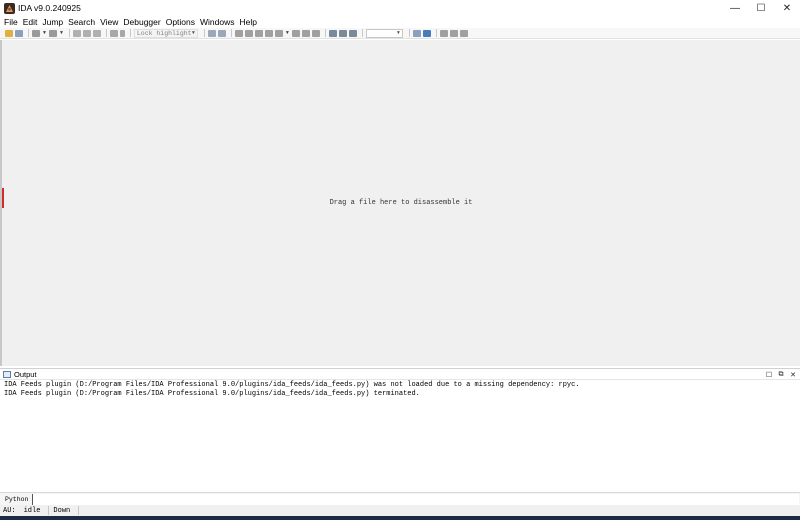  I want to click on autoanalysis-label: AU:, so click(9, 510).